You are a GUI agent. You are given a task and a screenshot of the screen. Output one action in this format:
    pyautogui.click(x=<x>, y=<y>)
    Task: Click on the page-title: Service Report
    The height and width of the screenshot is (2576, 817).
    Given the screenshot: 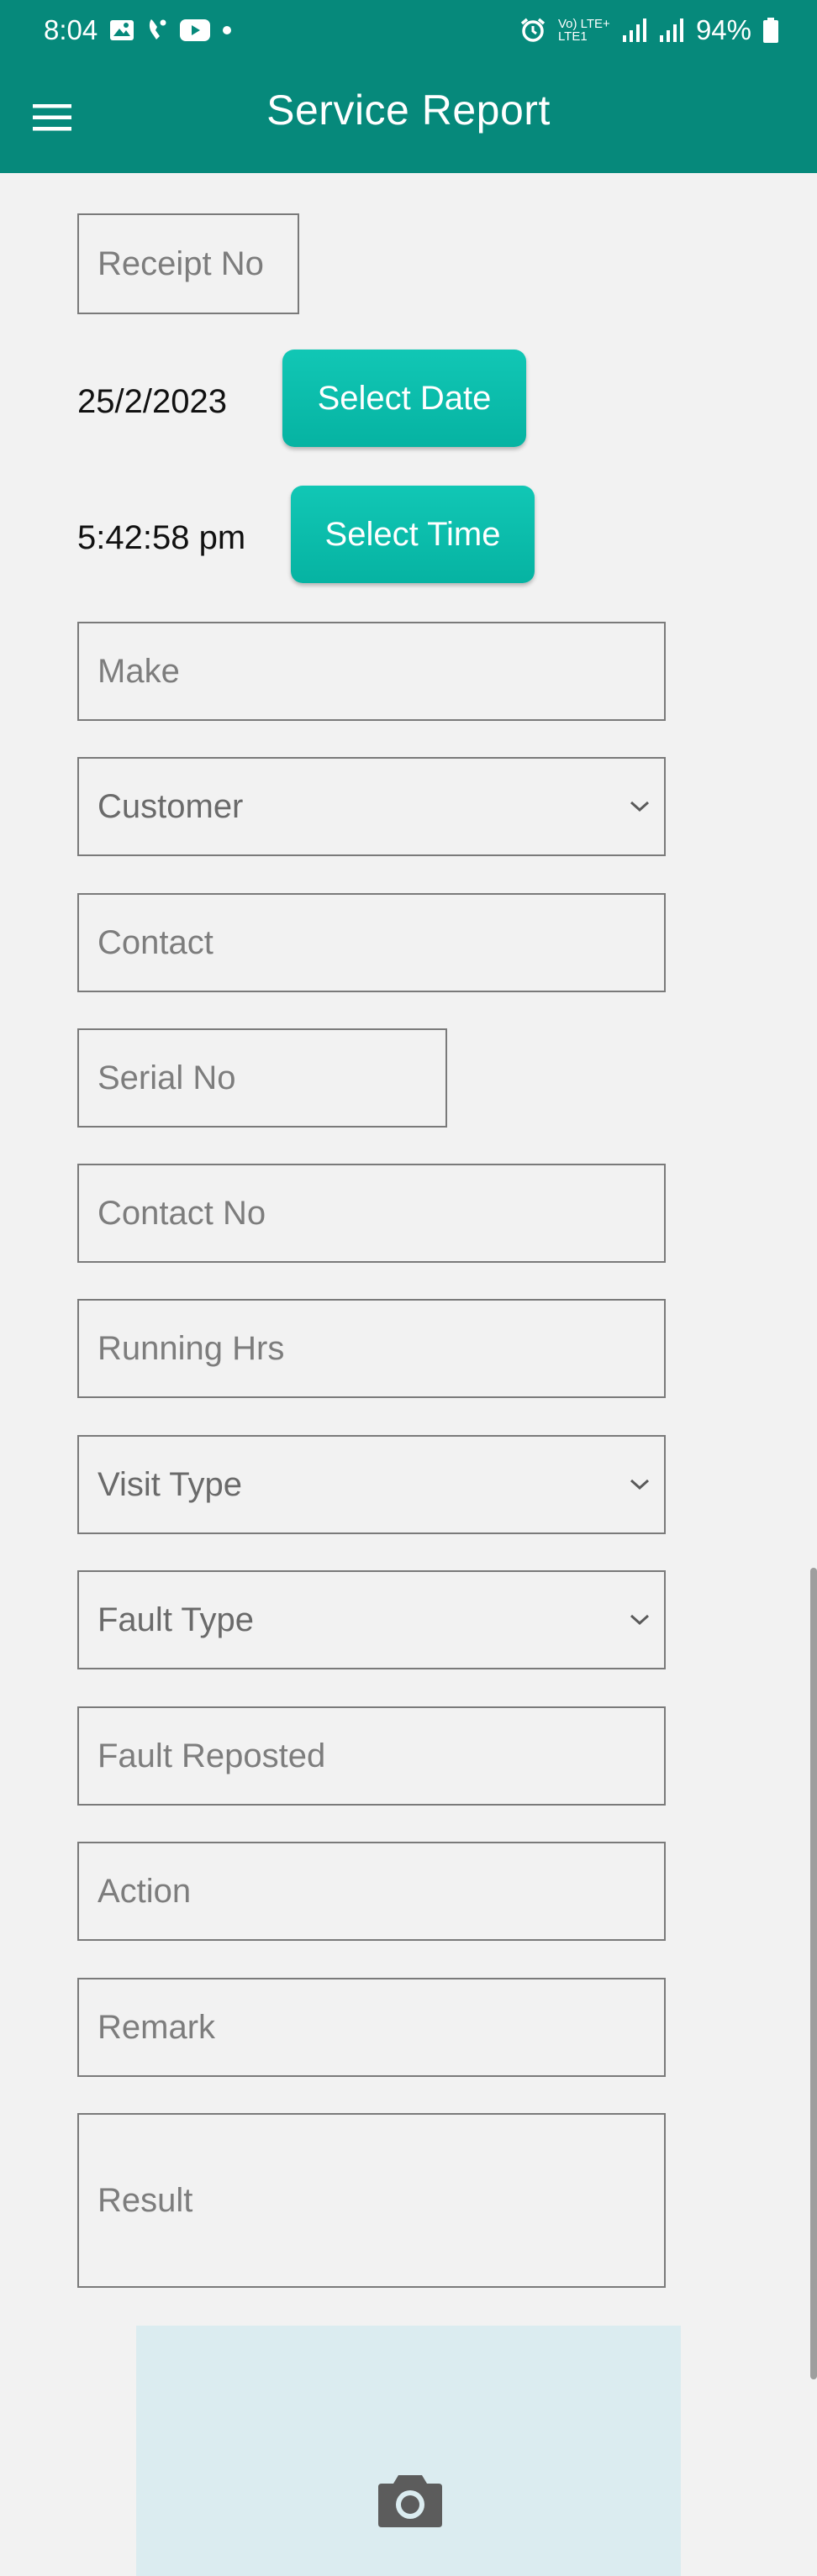 What is the action you would take?
    pyautogui.click(x=408, y=110)
    